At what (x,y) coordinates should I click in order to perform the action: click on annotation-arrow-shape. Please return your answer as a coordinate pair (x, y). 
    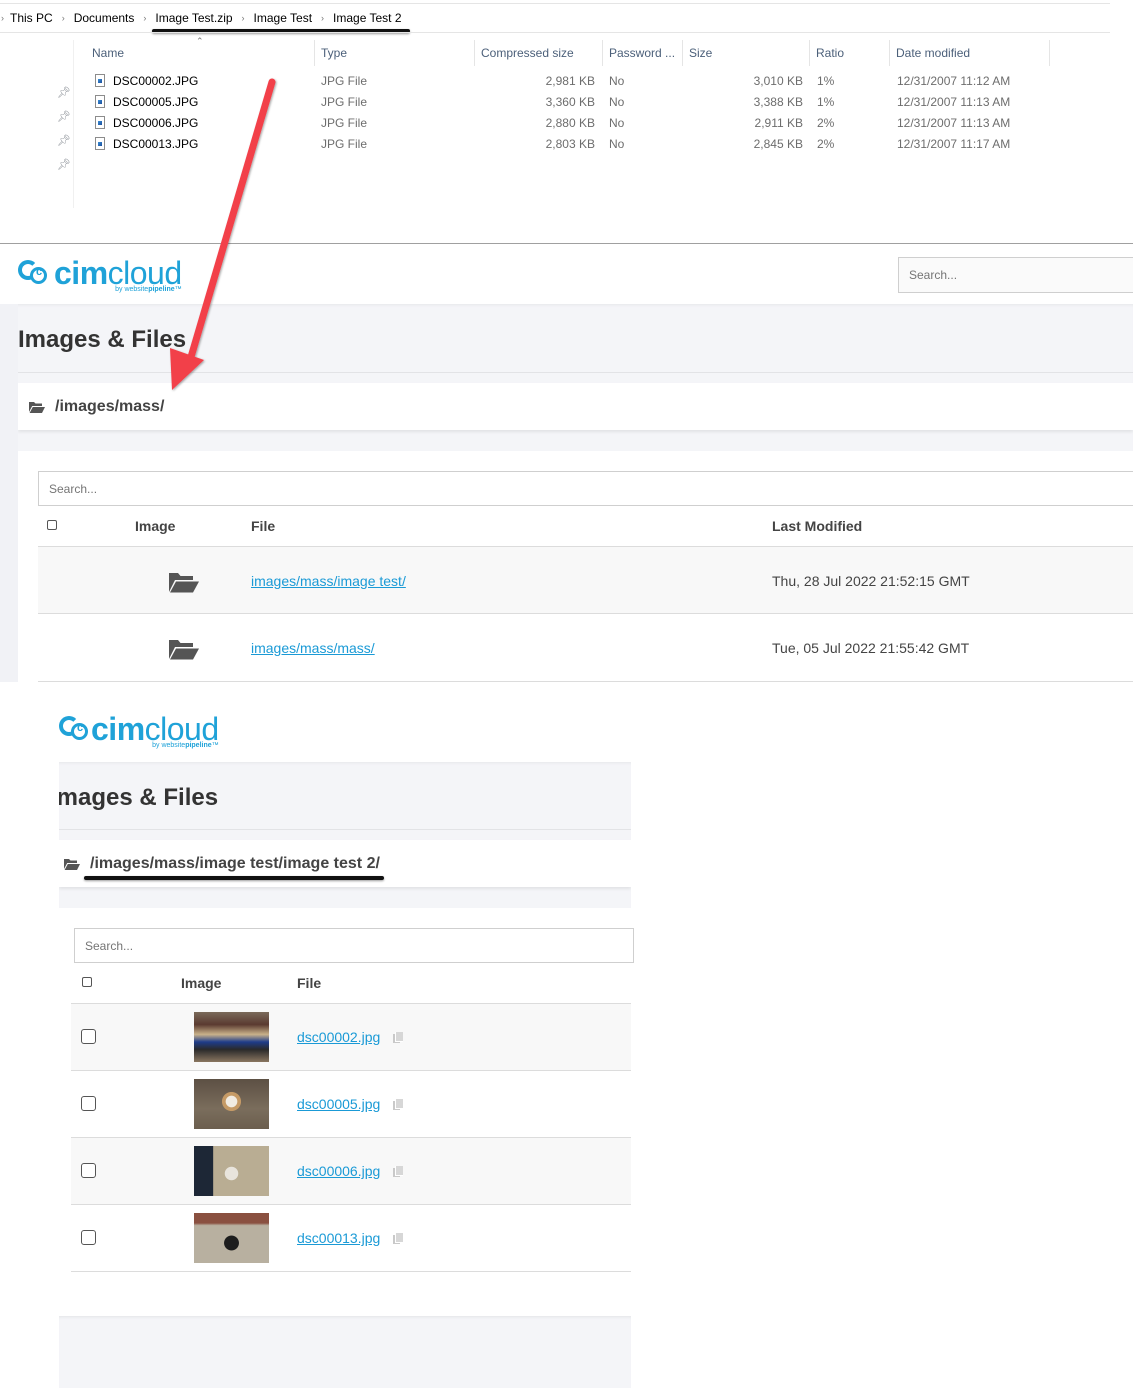
    Looking at the image, I should click on (223, 234).